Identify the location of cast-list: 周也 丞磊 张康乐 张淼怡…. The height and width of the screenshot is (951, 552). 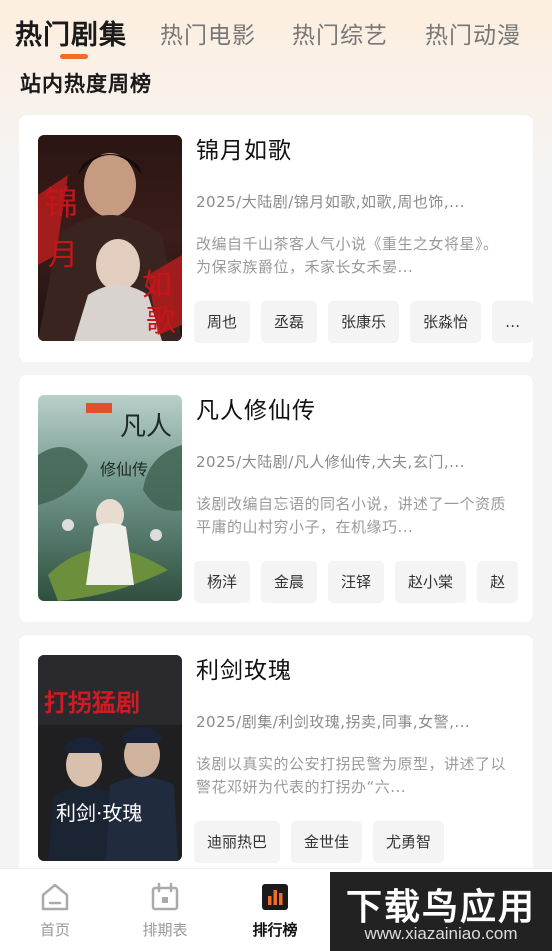
(363, 322).